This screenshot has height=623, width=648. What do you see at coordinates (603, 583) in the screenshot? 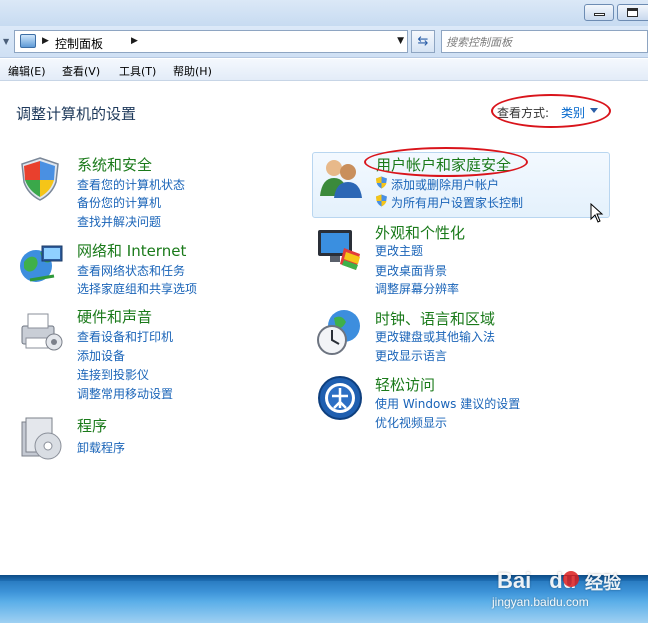
I see `watermark-jingyan: 经验` at bounding box center [603, 583].